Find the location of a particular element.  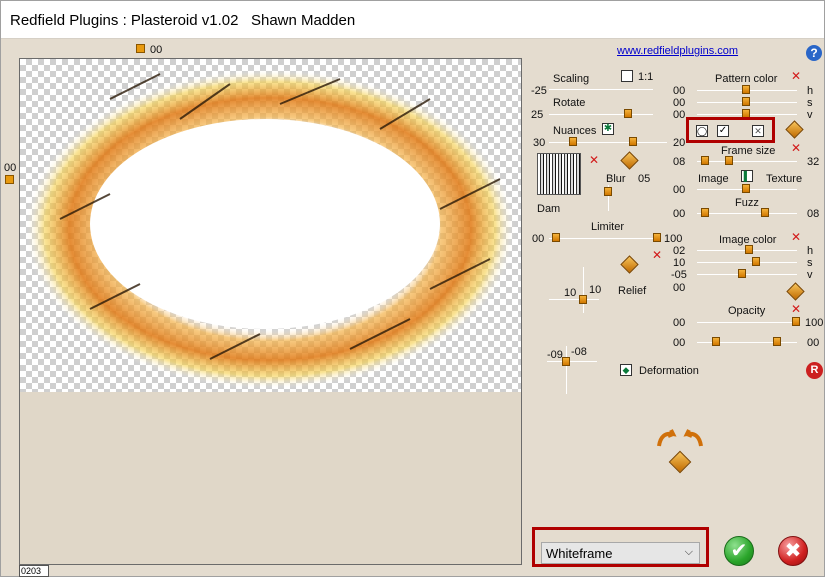

deform-x-value: -09 is located at coordinates (555, 355).